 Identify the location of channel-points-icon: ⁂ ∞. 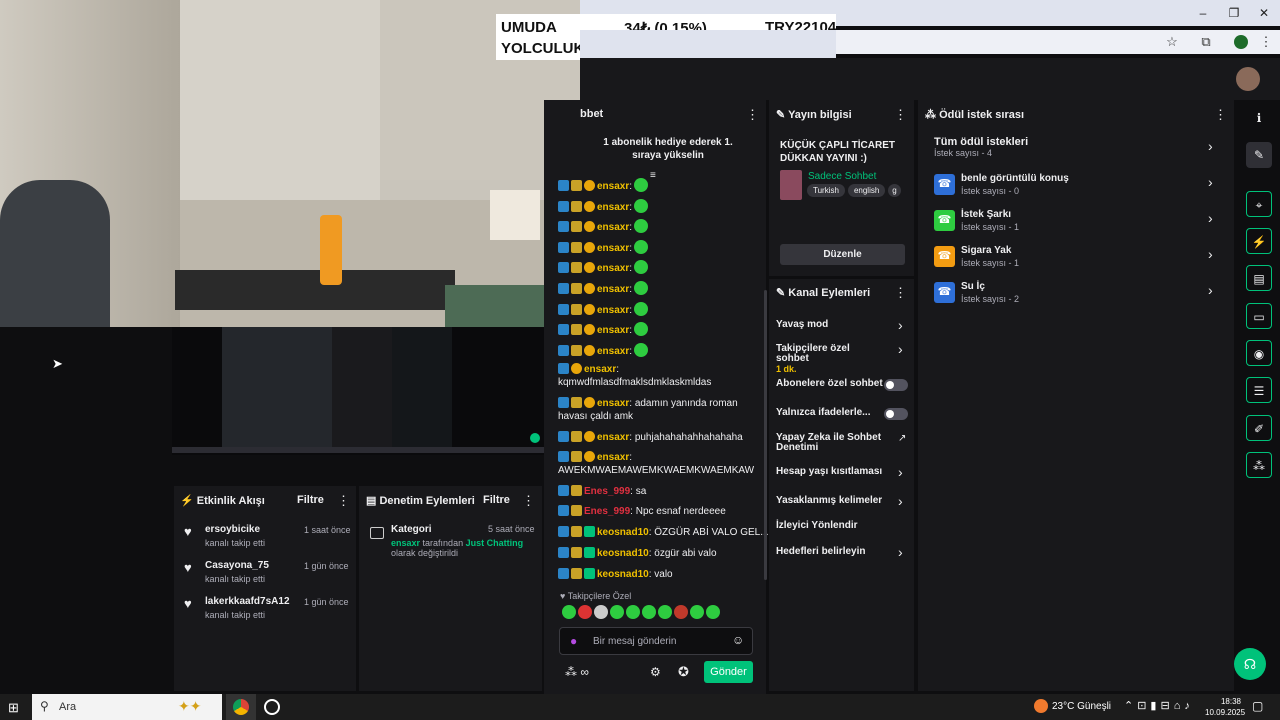
(577, 672).